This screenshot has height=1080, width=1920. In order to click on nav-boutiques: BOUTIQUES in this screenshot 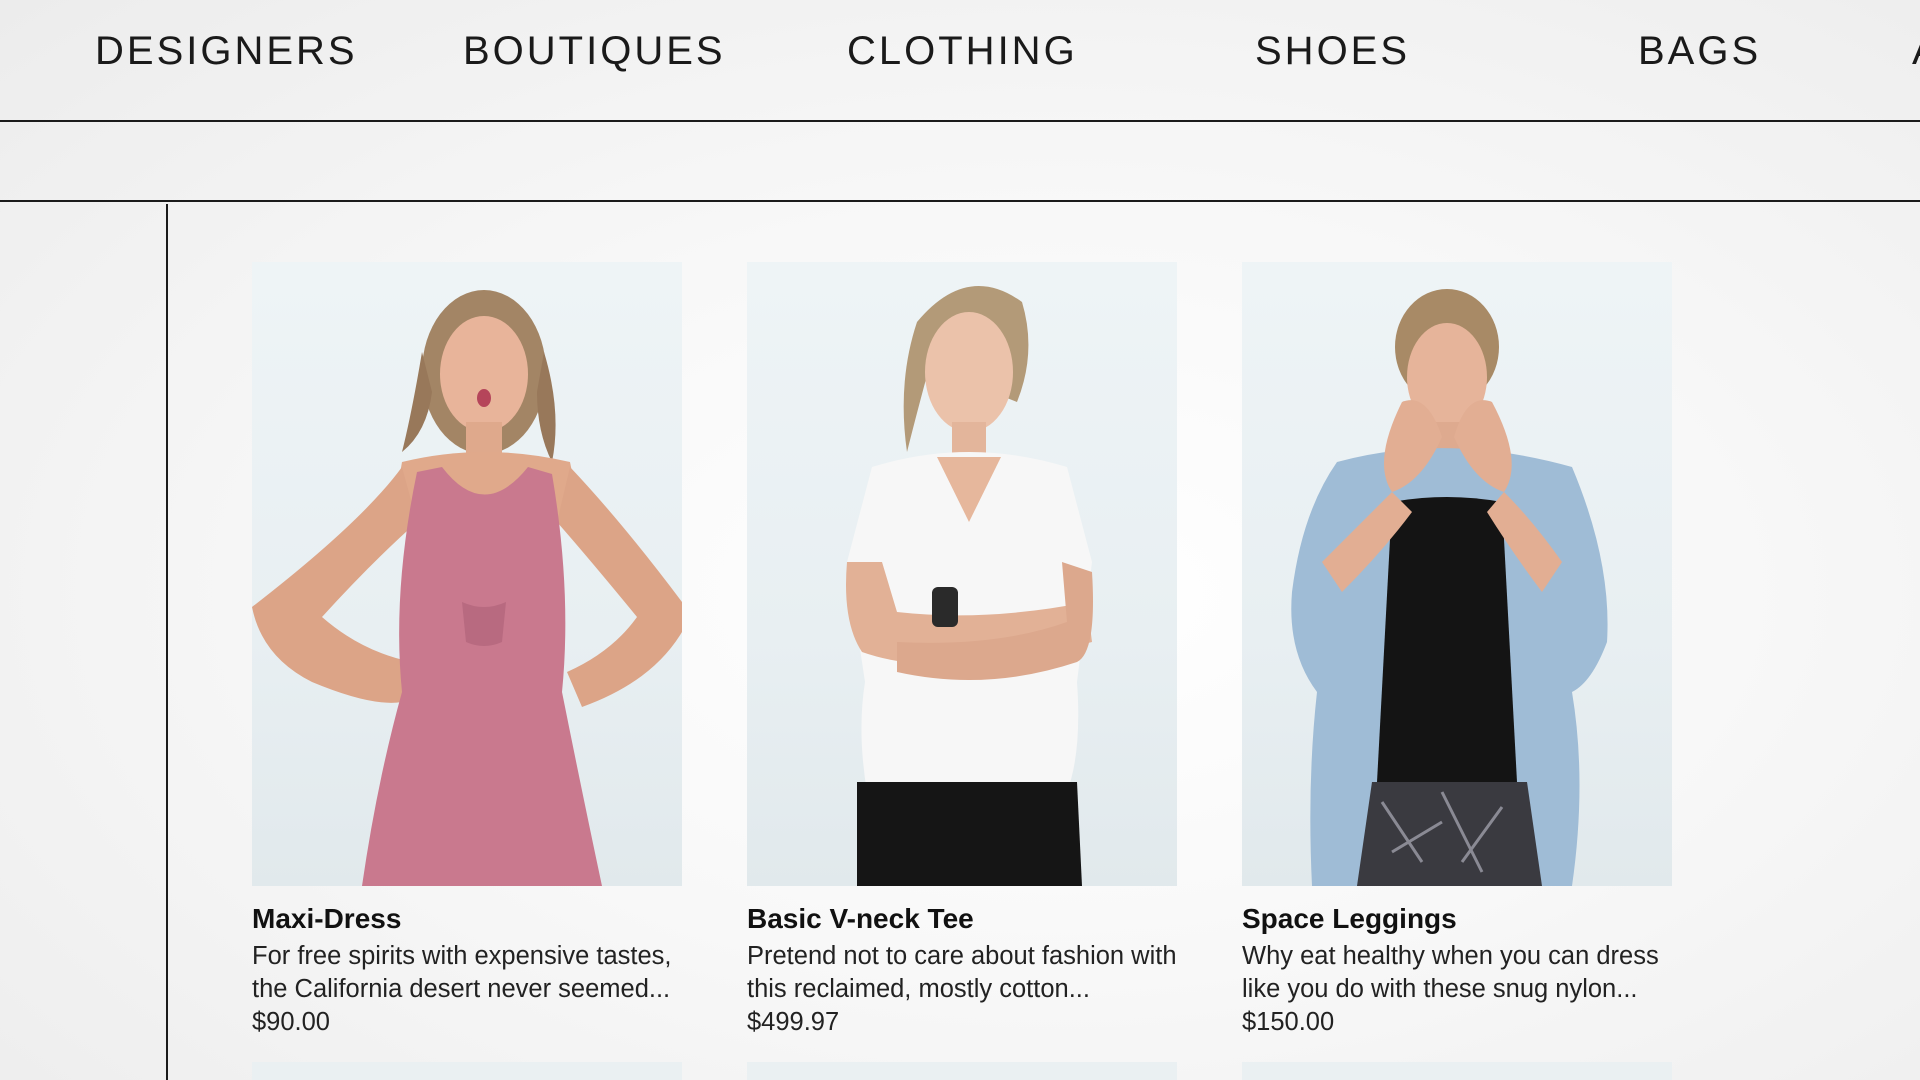, I will do `click(594, 51)`.